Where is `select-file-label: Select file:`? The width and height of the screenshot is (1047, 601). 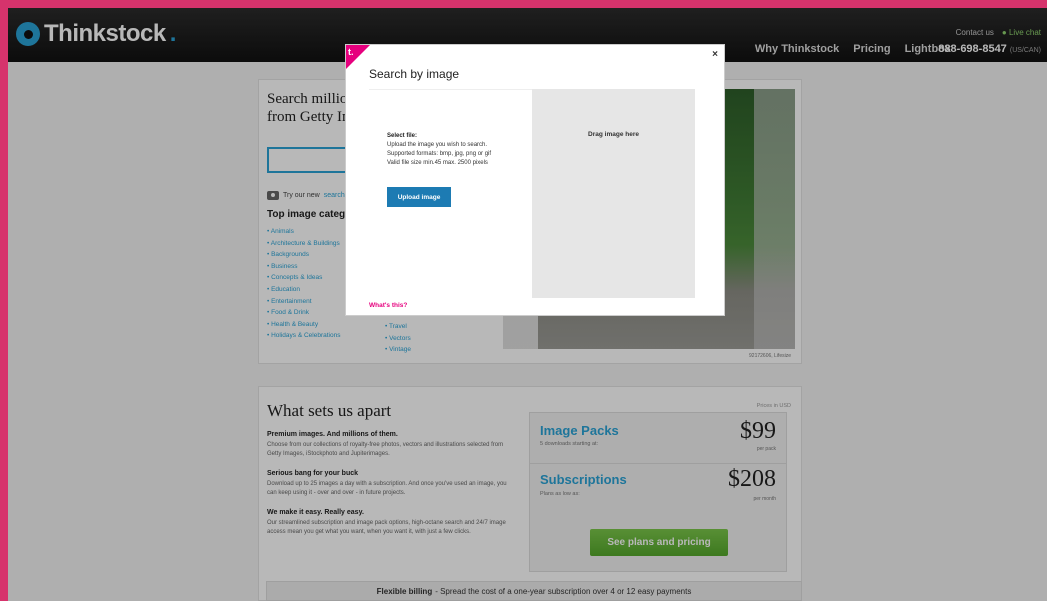
select-file-label: Select file: is located at coordinates (402, 136).